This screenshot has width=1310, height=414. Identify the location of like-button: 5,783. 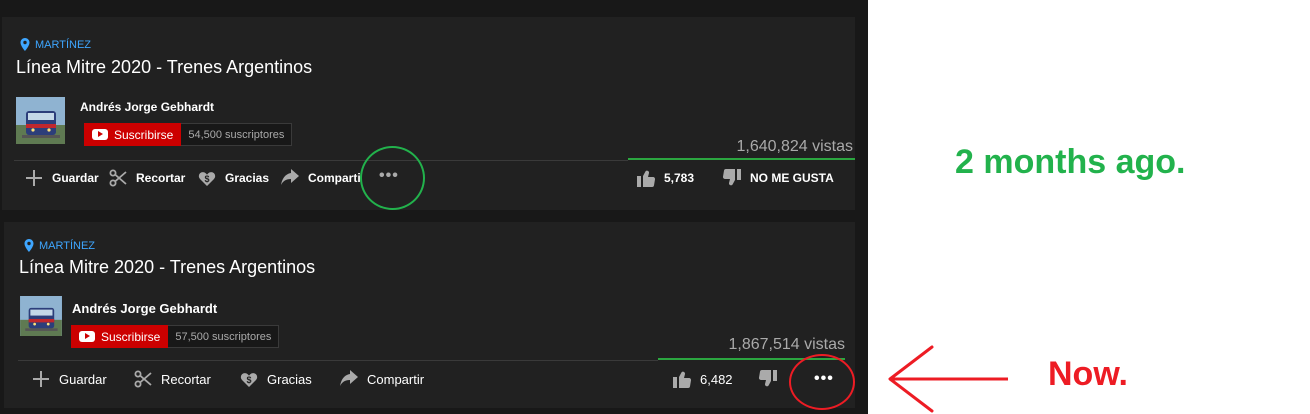
(665, 178).